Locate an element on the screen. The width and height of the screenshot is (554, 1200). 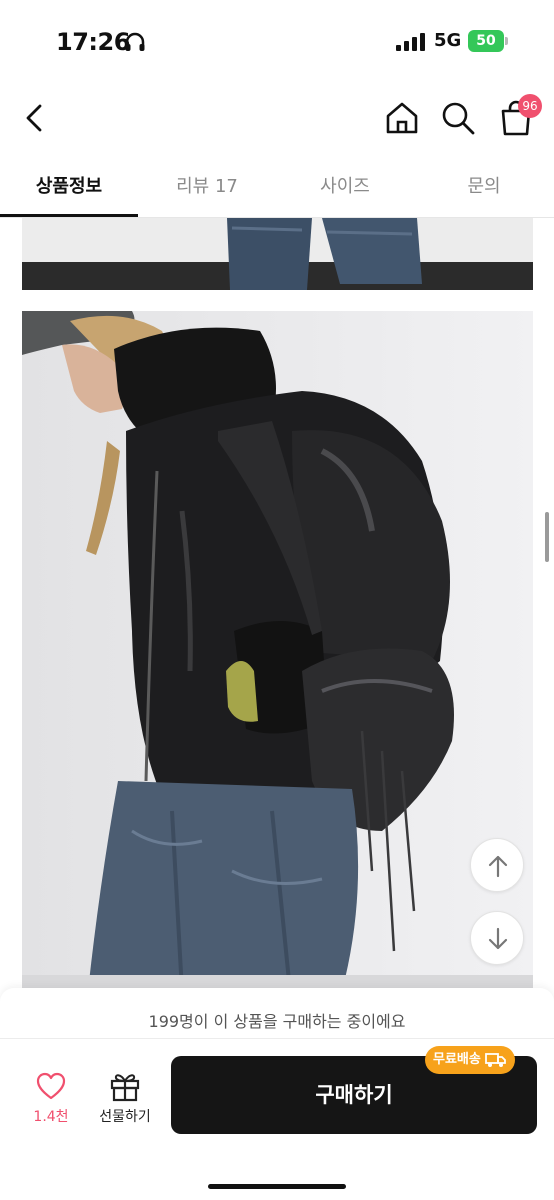
battery-tip is located at coordinates (506, 41).